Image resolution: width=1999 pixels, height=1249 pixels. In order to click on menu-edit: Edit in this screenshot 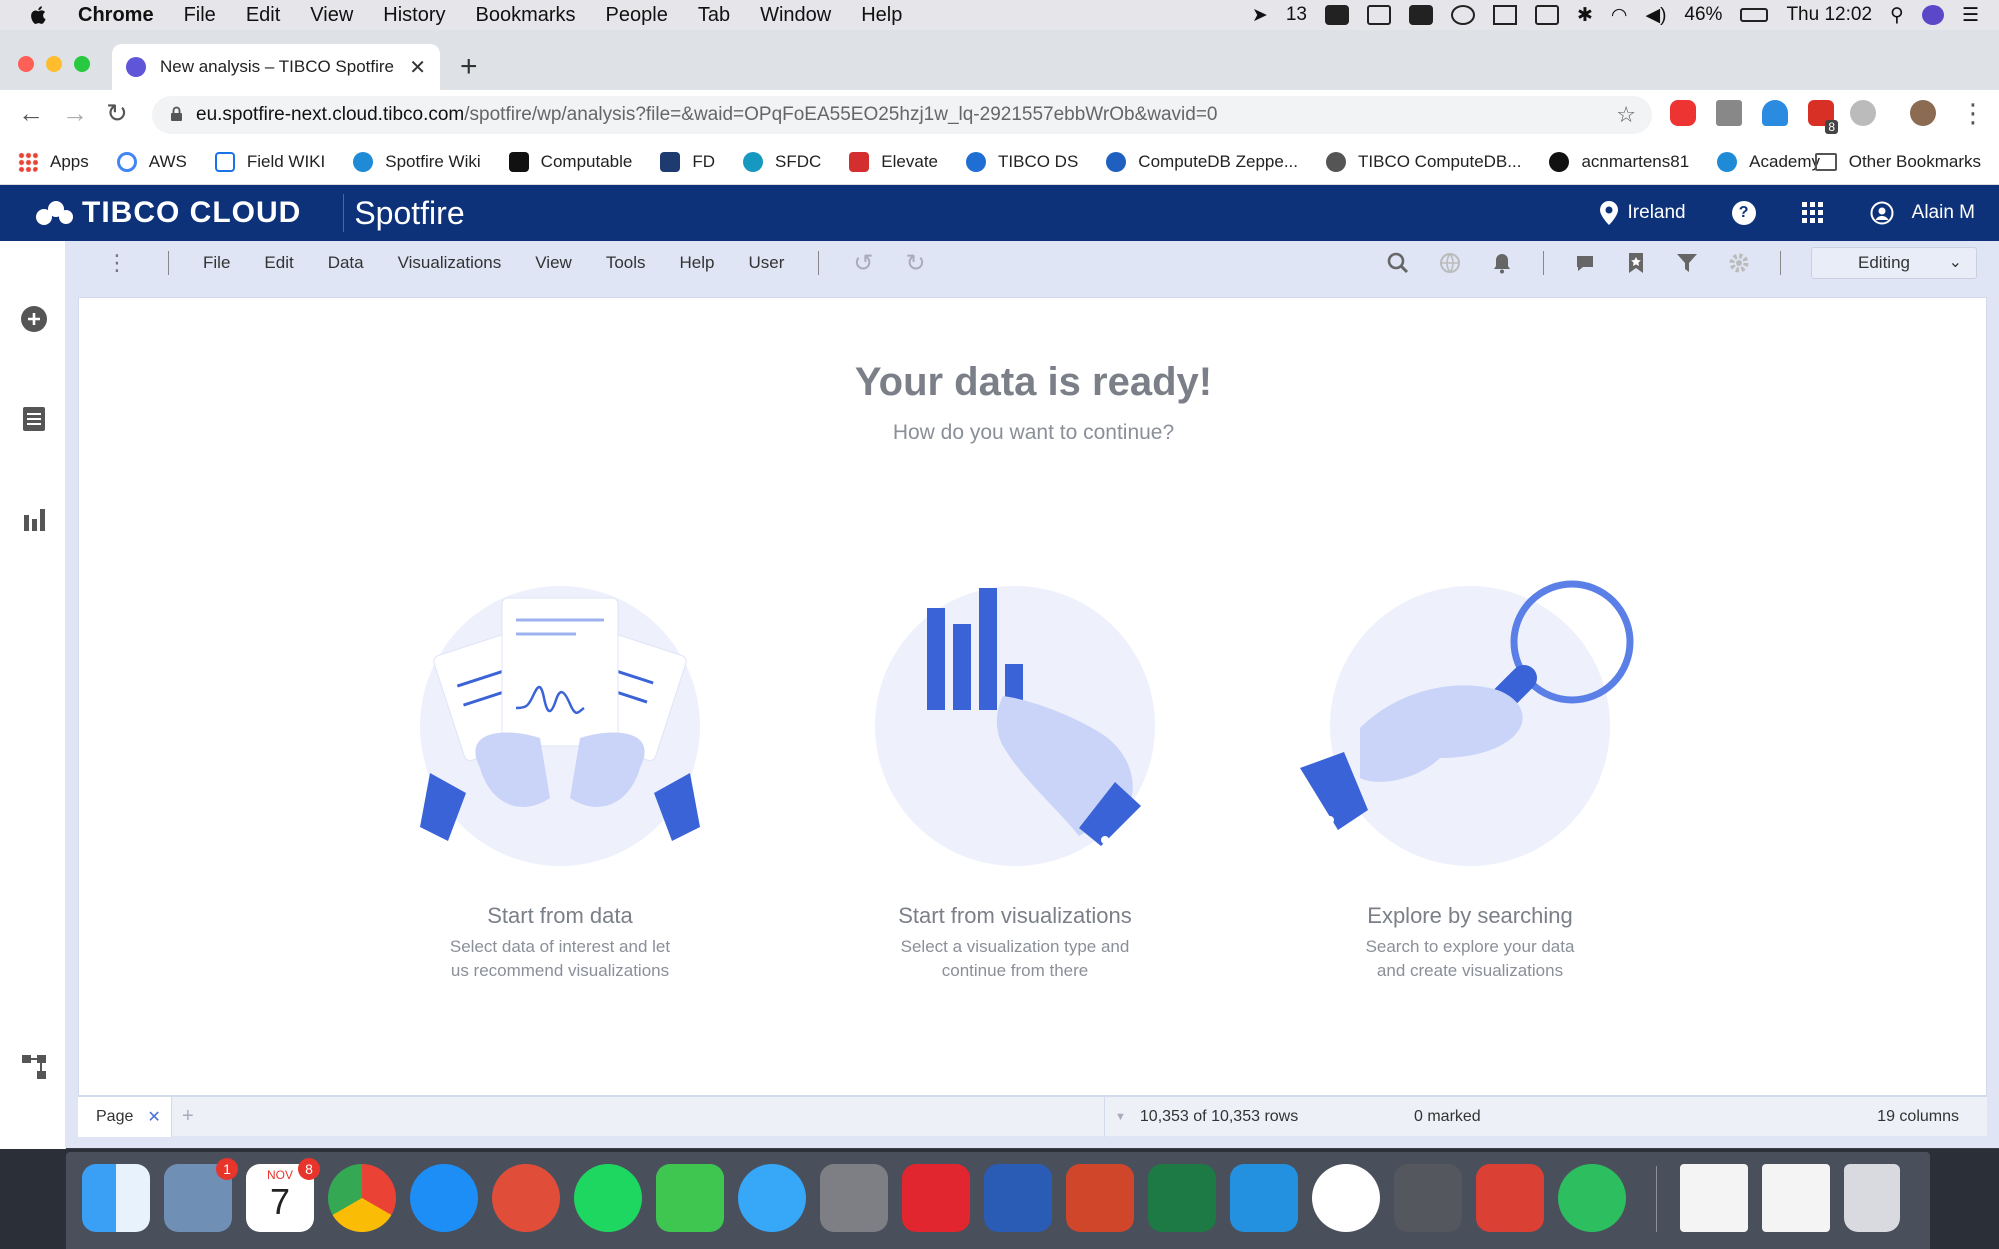, I will do `click(263, 15)`.